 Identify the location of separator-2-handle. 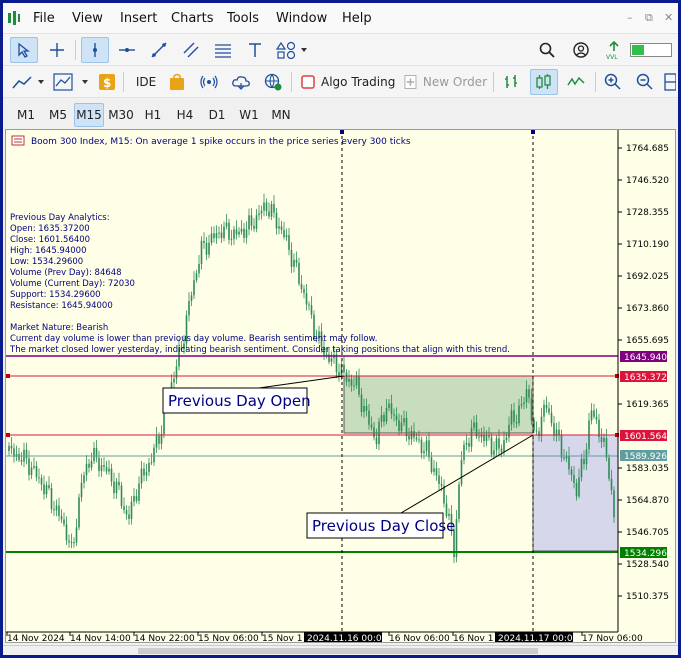
(533, 132).